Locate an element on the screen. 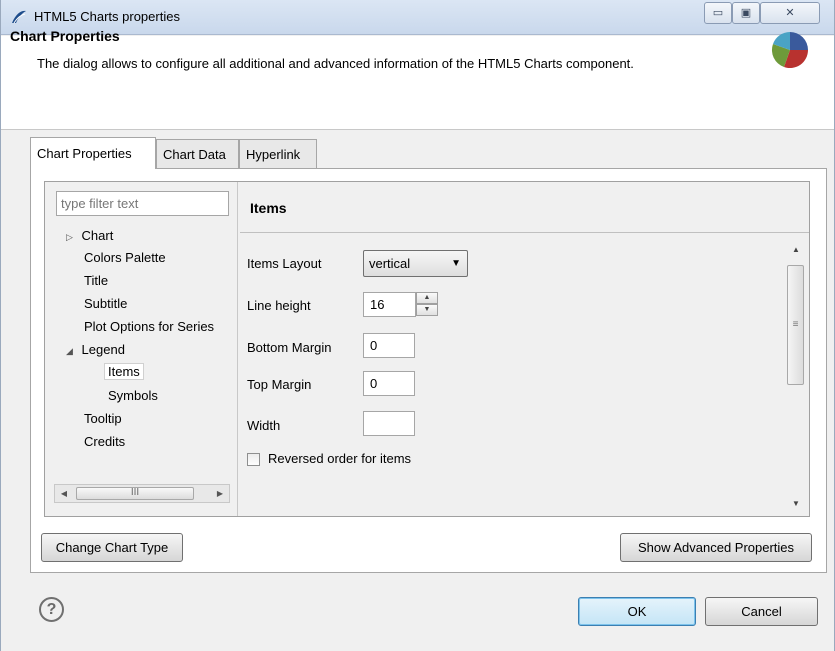 This screenshot has width=835, height=651. tree-item-items: Items is located at coordinates (124, 371).